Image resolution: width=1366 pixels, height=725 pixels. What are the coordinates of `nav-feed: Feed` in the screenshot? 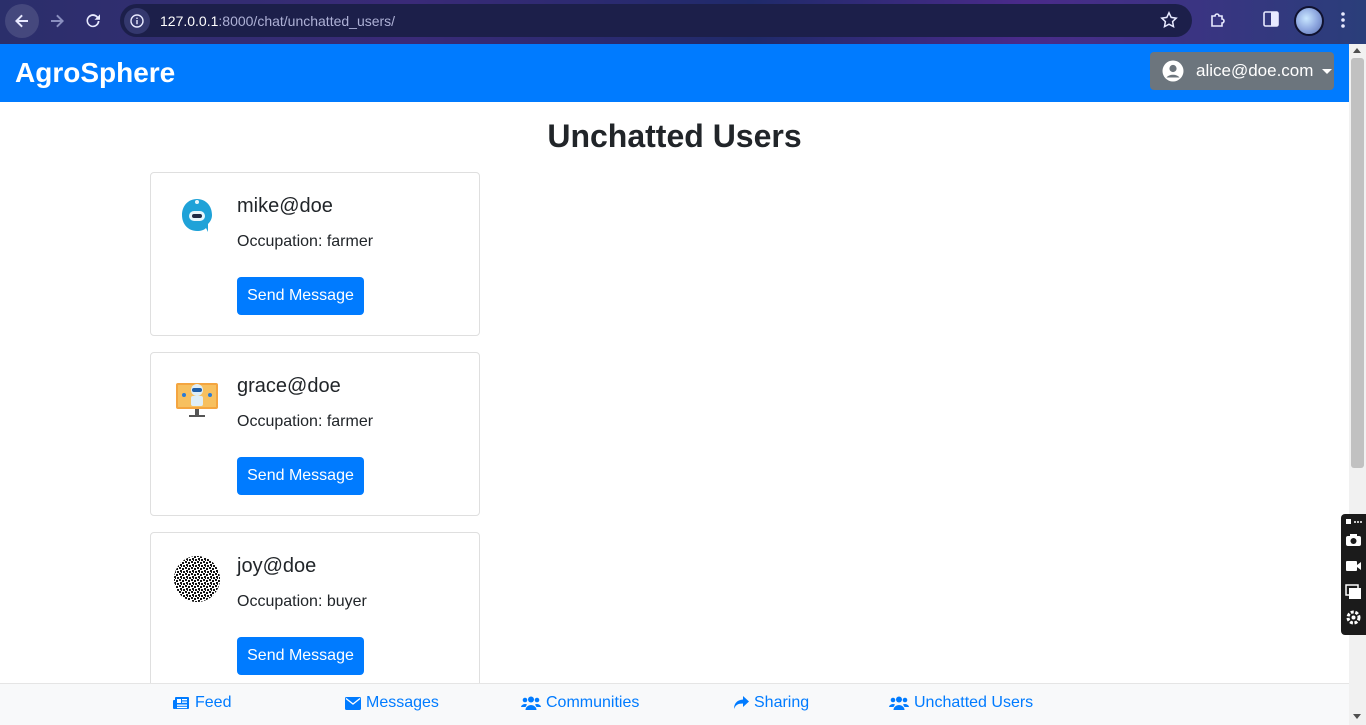 It's located at (201, 703).